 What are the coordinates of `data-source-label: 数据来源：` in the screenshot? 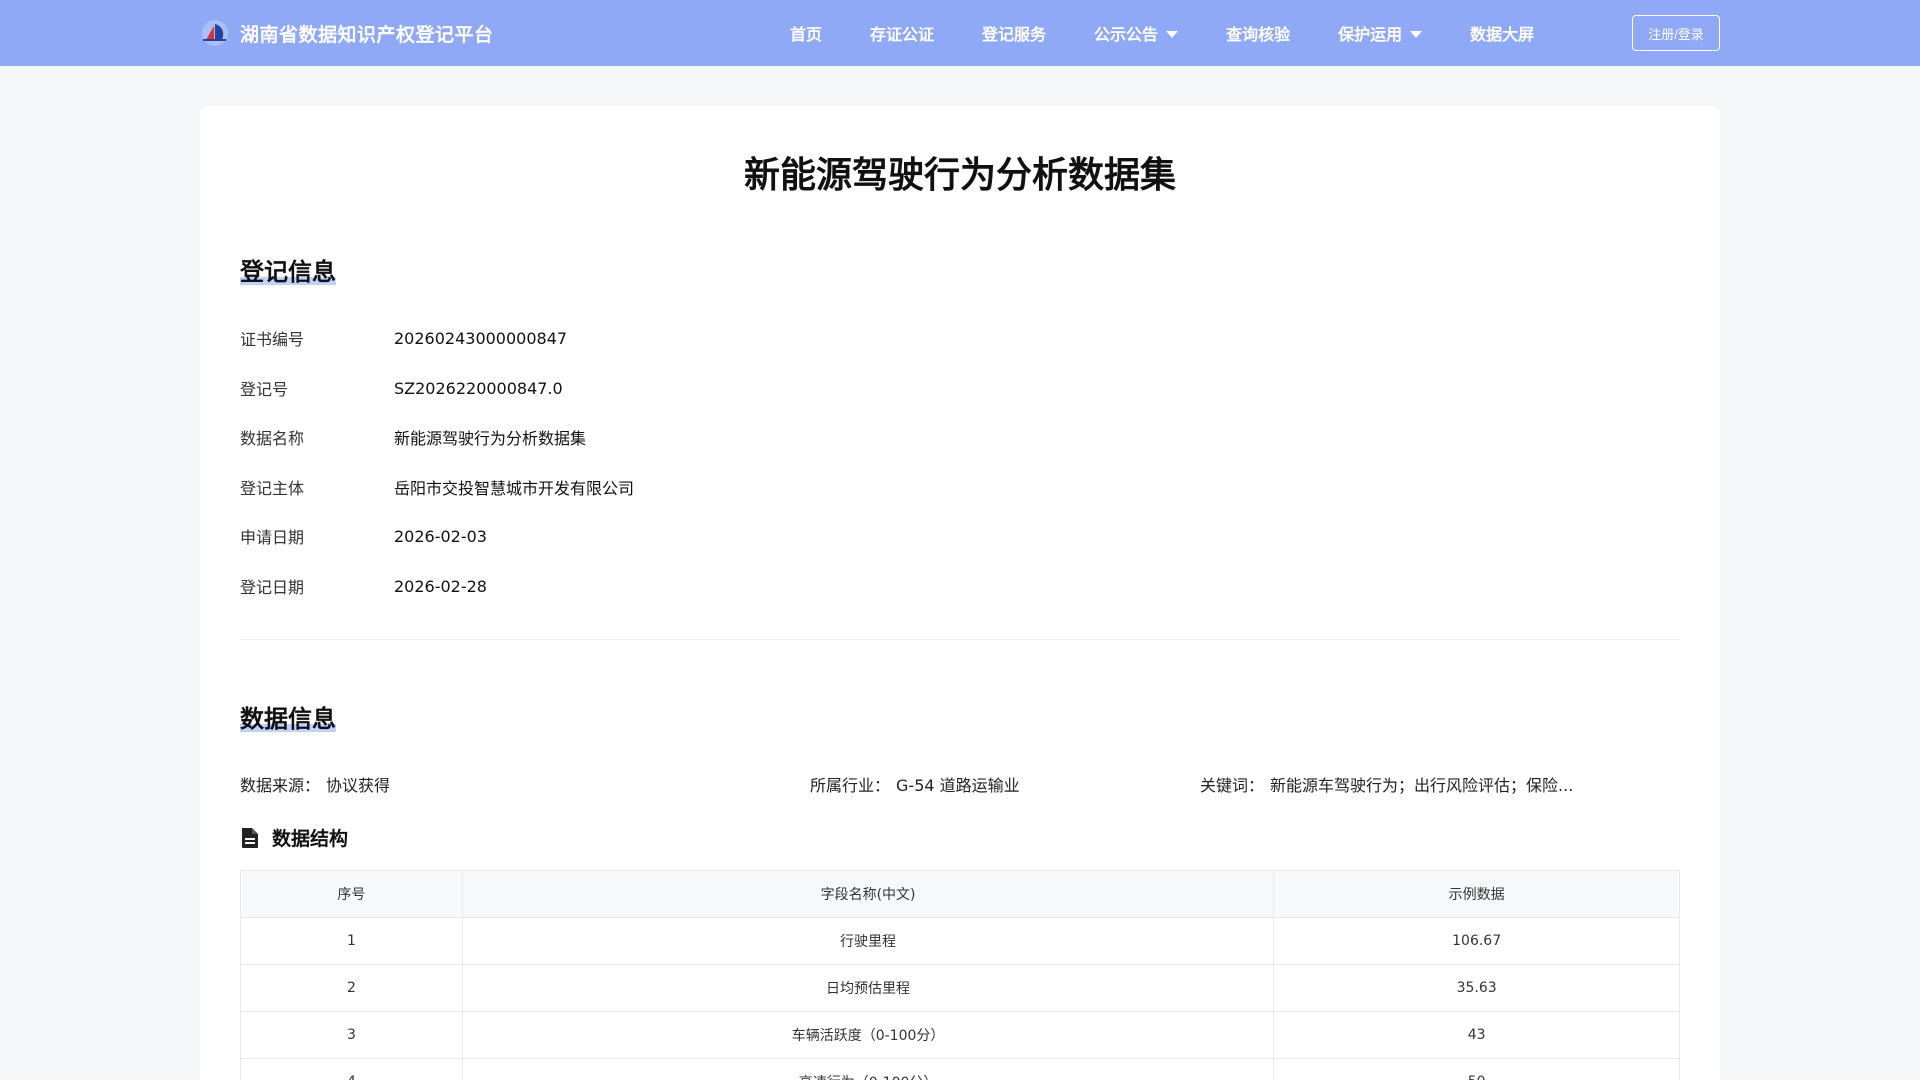 It's located at (280, 785).